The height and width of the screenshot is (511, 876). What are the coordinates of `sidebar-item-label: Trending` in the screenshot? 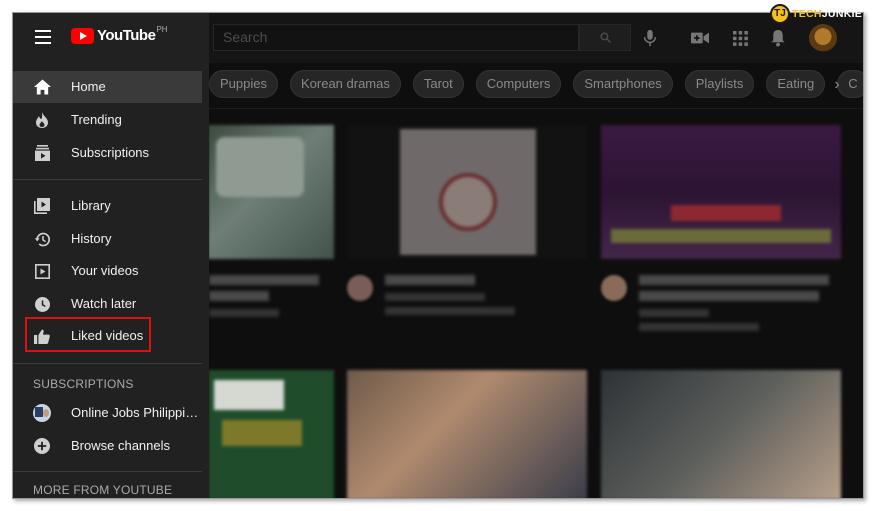 It's located at (96, 119).